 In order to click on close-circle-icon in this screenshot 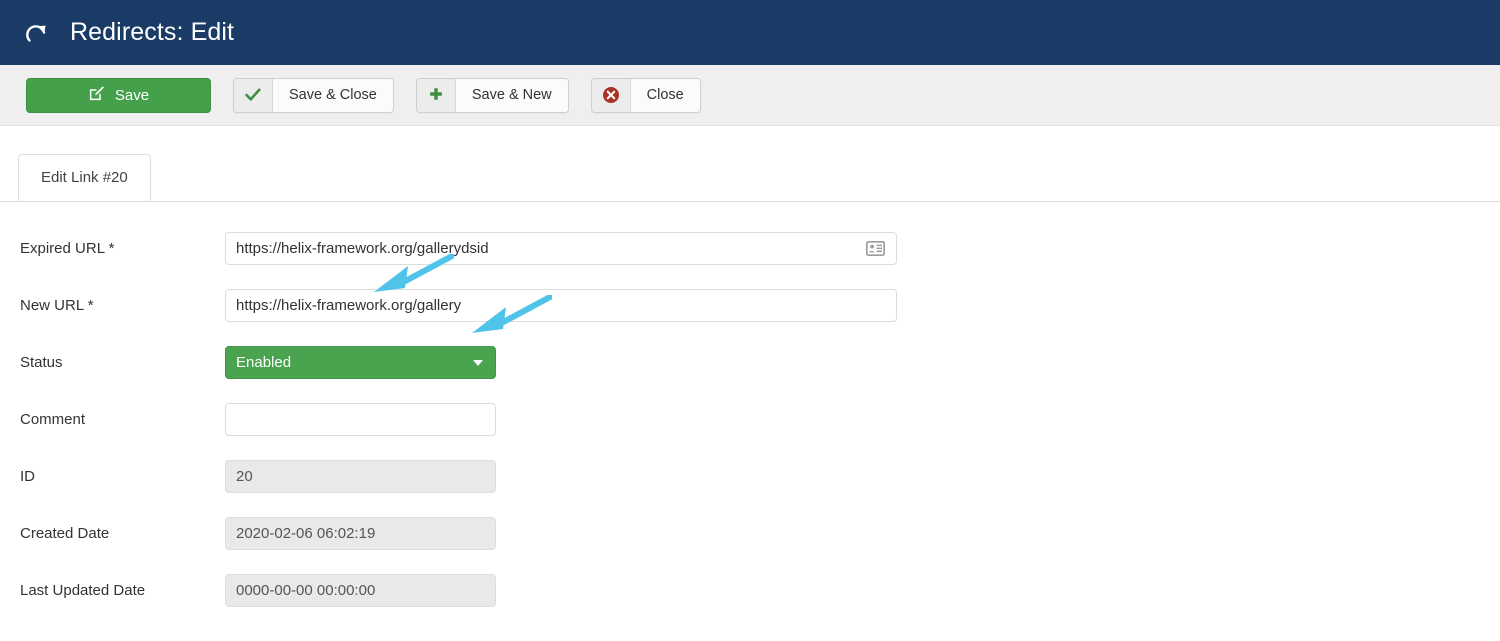, I will do `click(611, 95)`.